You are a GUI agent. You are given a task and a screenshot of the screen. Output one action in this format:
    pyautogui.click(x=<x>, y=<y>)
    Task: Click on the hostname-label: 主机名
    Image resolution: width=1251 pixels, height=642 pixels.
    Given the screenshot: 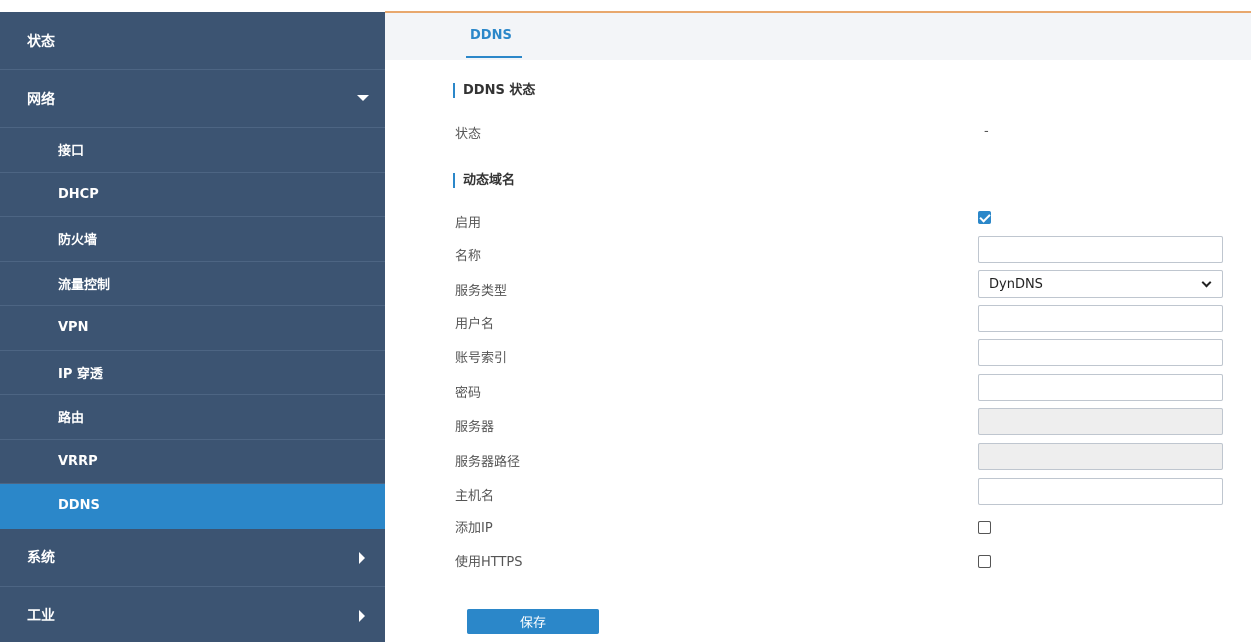 What is the action you would take?
    pyautogui.click(x=475, y=496)
    